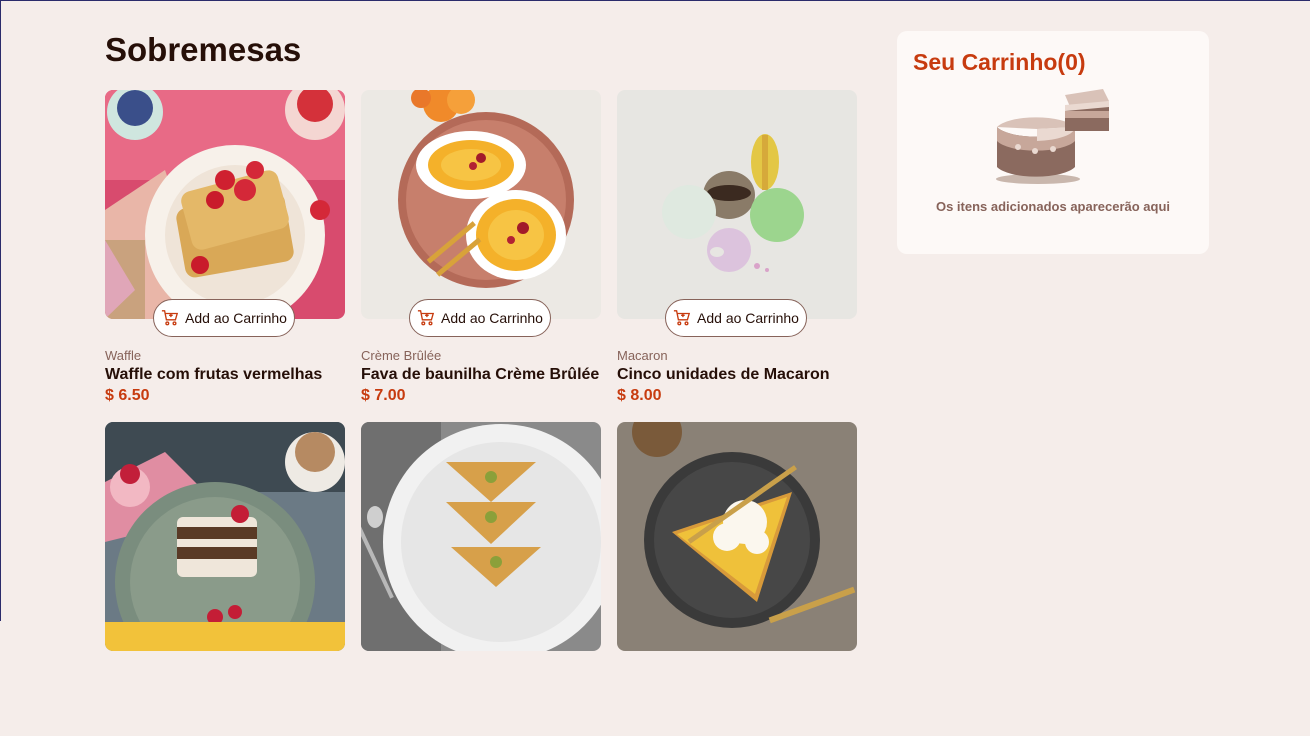  I want to click on product-category: Crème Brûlée, so click(401, 355).